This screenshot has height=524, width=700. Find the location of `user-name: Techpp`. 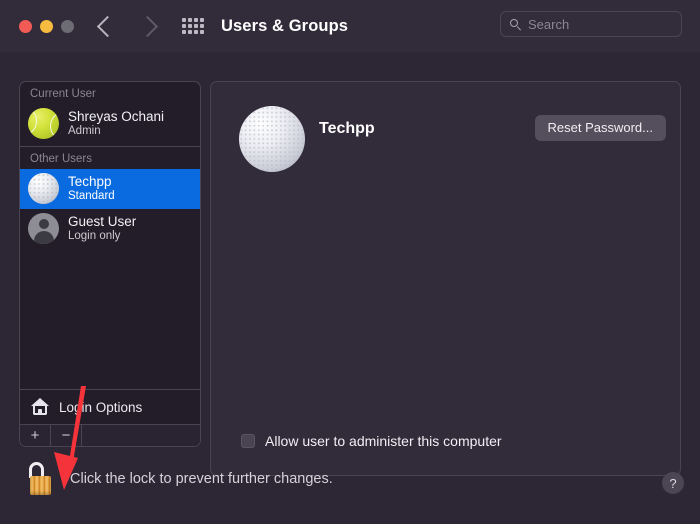

user-name: Techpp is located at coordinates (90, 181).